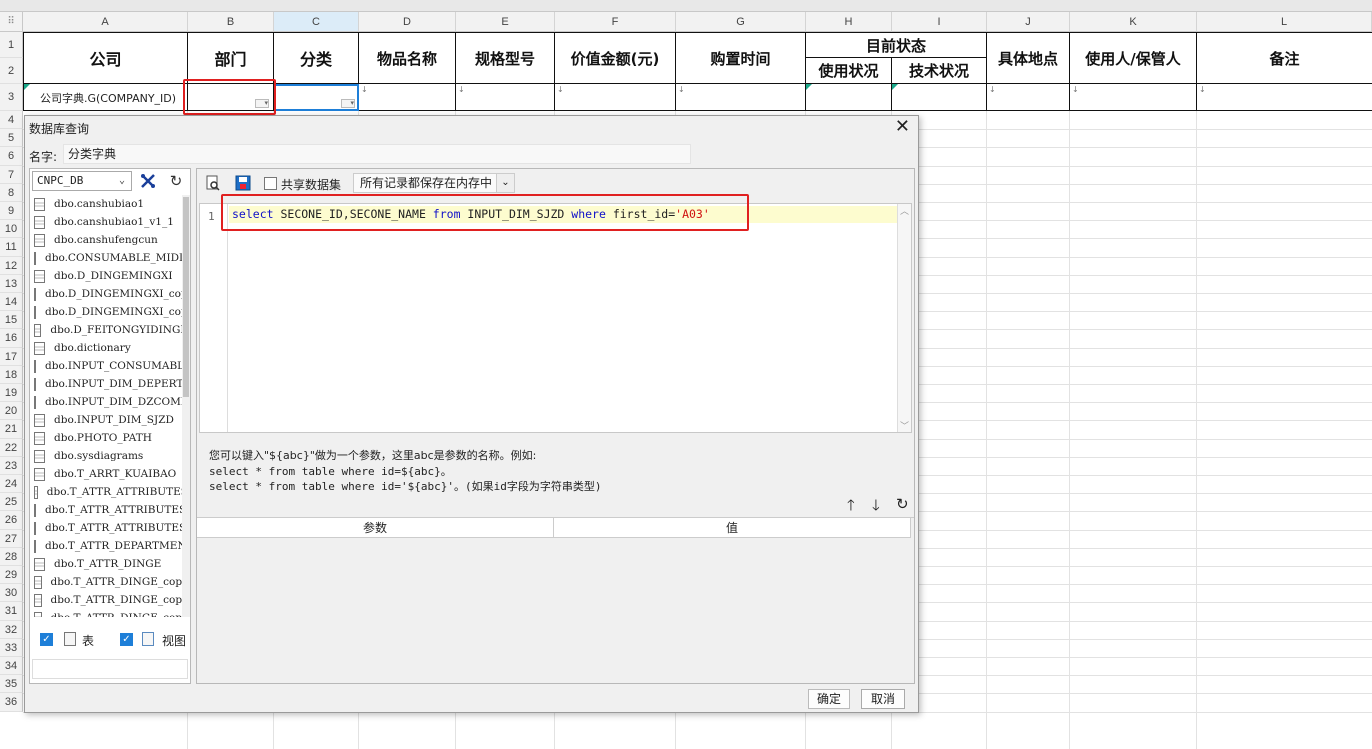 Image resolution: width=1372 pixels, height=749 pixels. What do you see at coordinates (1284, 22) in the screenshot?
I see `column-header-l: L` at bounding box center [1284, 22].